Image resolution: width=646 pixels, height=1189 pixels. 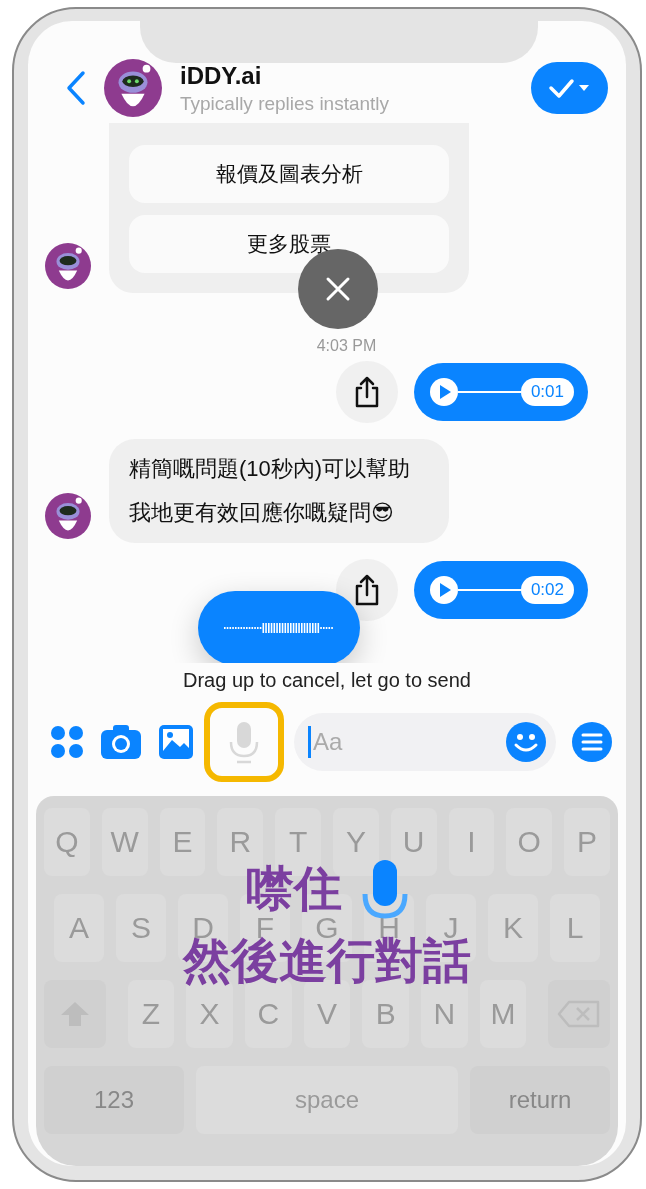 What do you see at coordinates (503, 1014) in the screenshot?
I see `keyboard-key: M` at bounding box center [503, 1014].